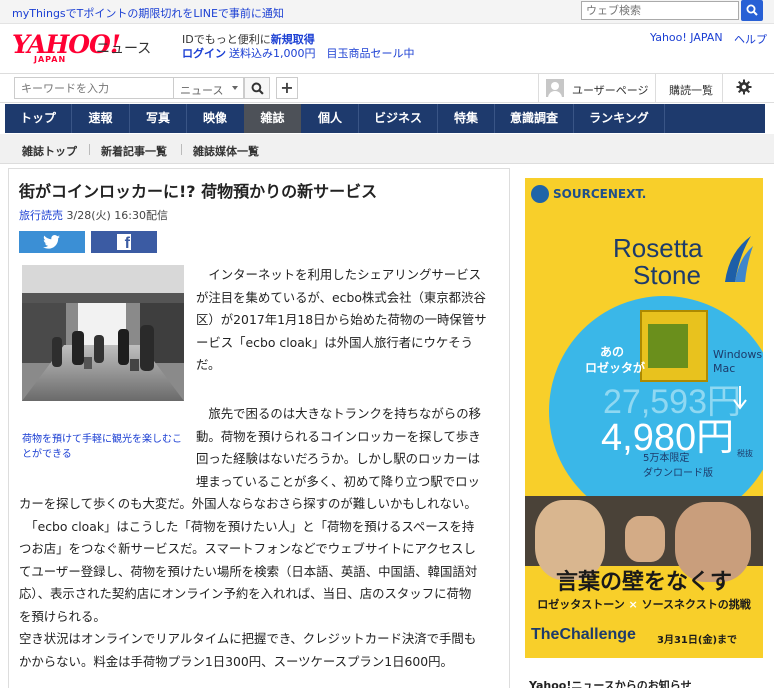 The width and height of the screenshot is (774, 688). I want to click on search-row: ニュース + ユーザーページ 購読一覧, so click(387, 88).